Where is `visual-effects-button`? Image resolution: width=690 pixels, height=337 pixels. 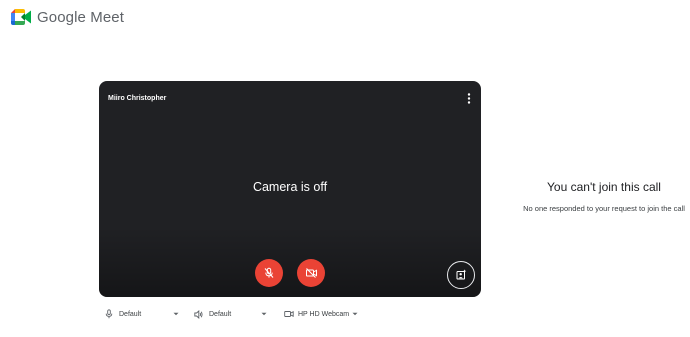 visual-effects-button is located at coordinates (461, 275).